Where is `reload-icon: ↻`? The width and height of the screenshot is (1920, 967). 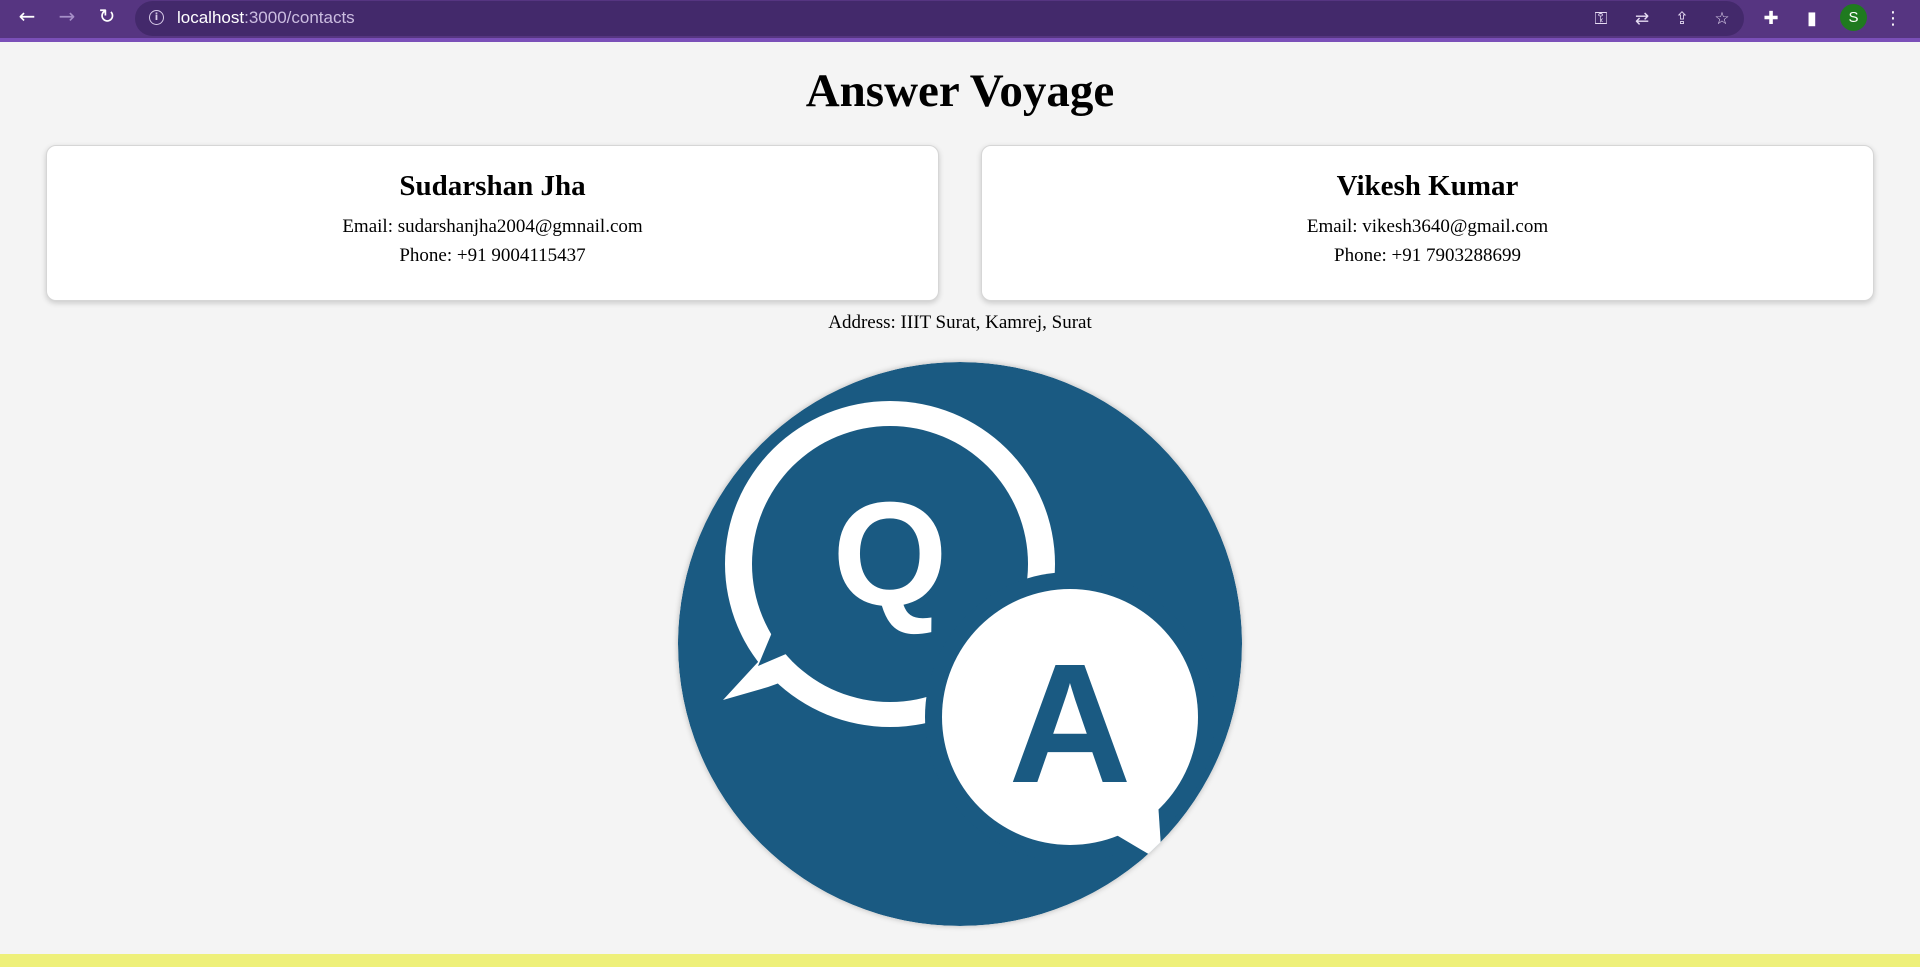 reload-icon: ↻ is located at coordinates (107, 16).